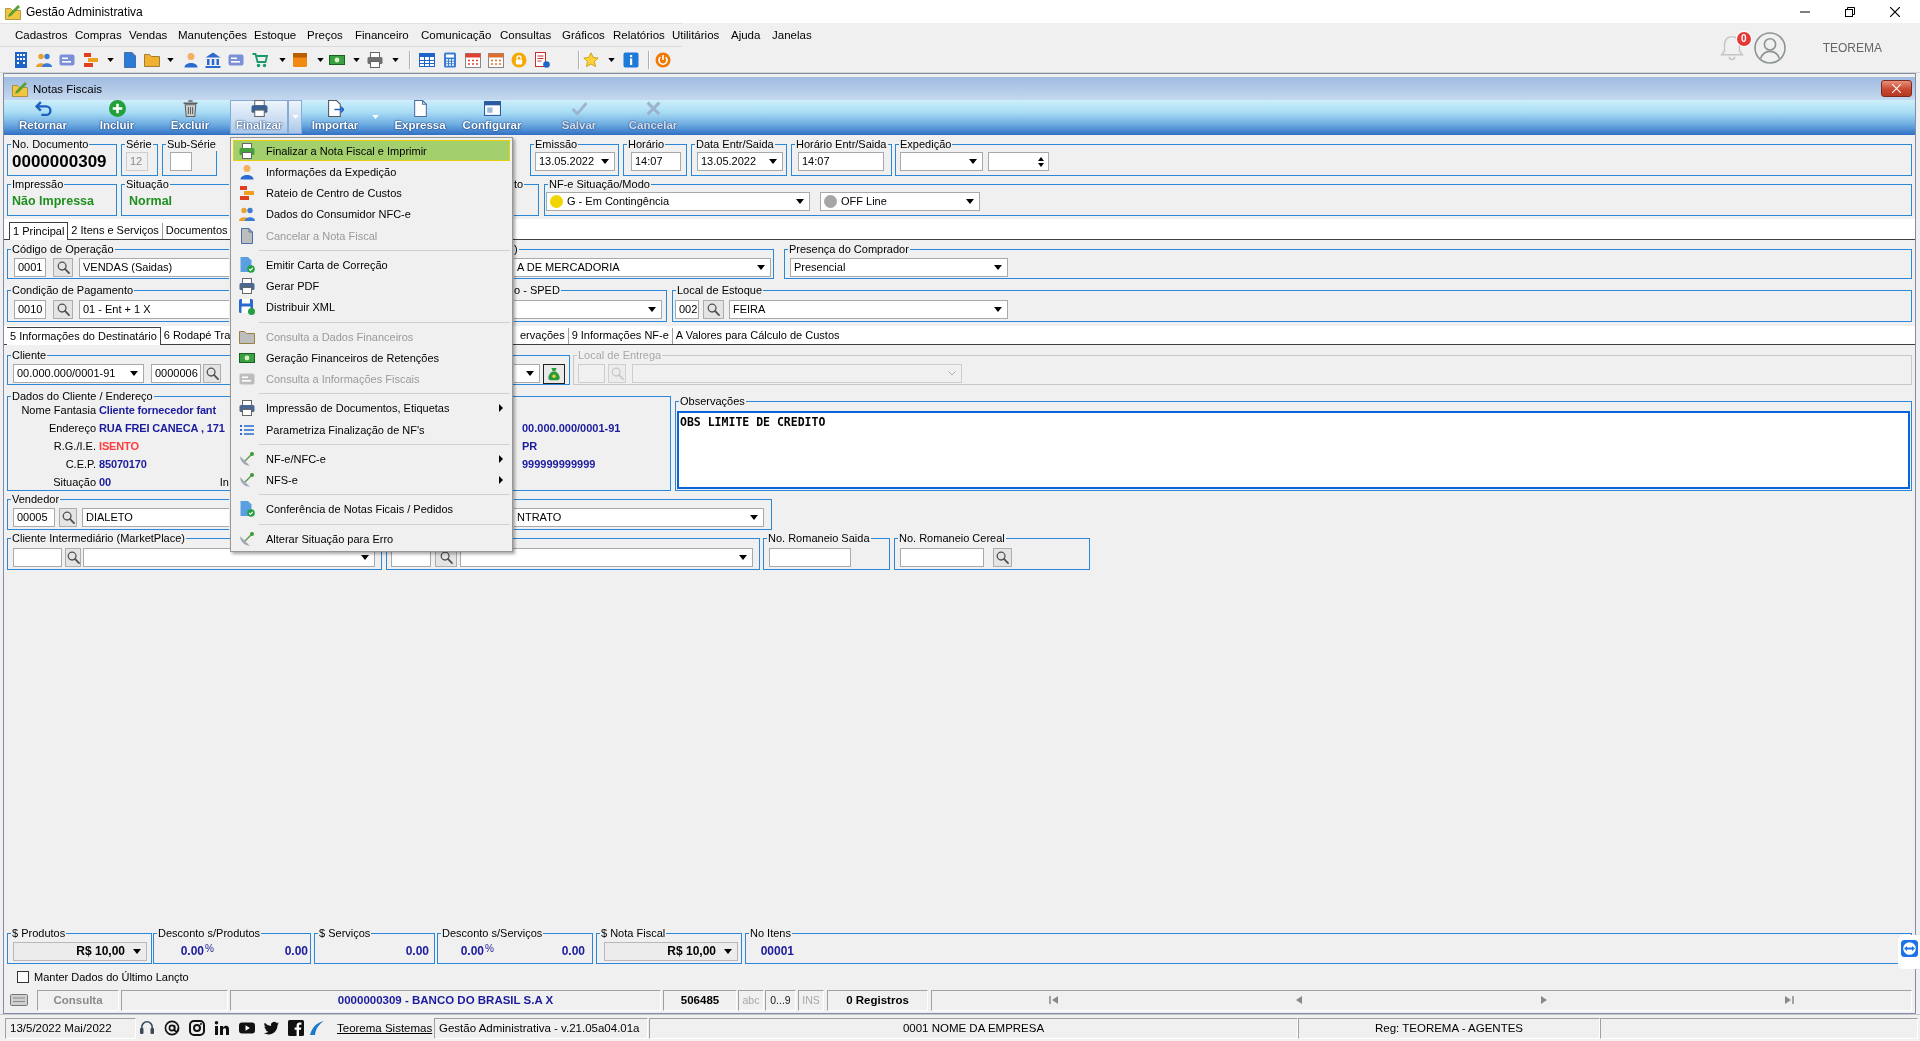  I want to click on spin-field, so click(1018, 161).